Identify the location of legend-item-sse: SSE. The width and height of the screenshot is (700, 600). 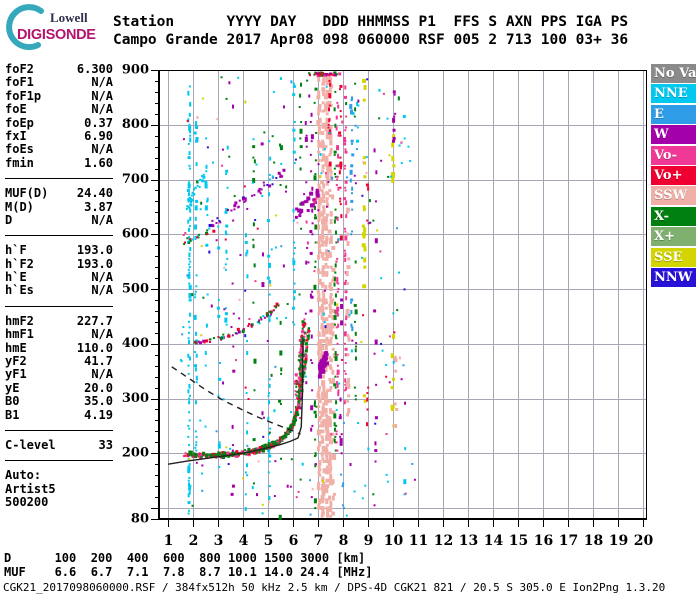
(673, 257).